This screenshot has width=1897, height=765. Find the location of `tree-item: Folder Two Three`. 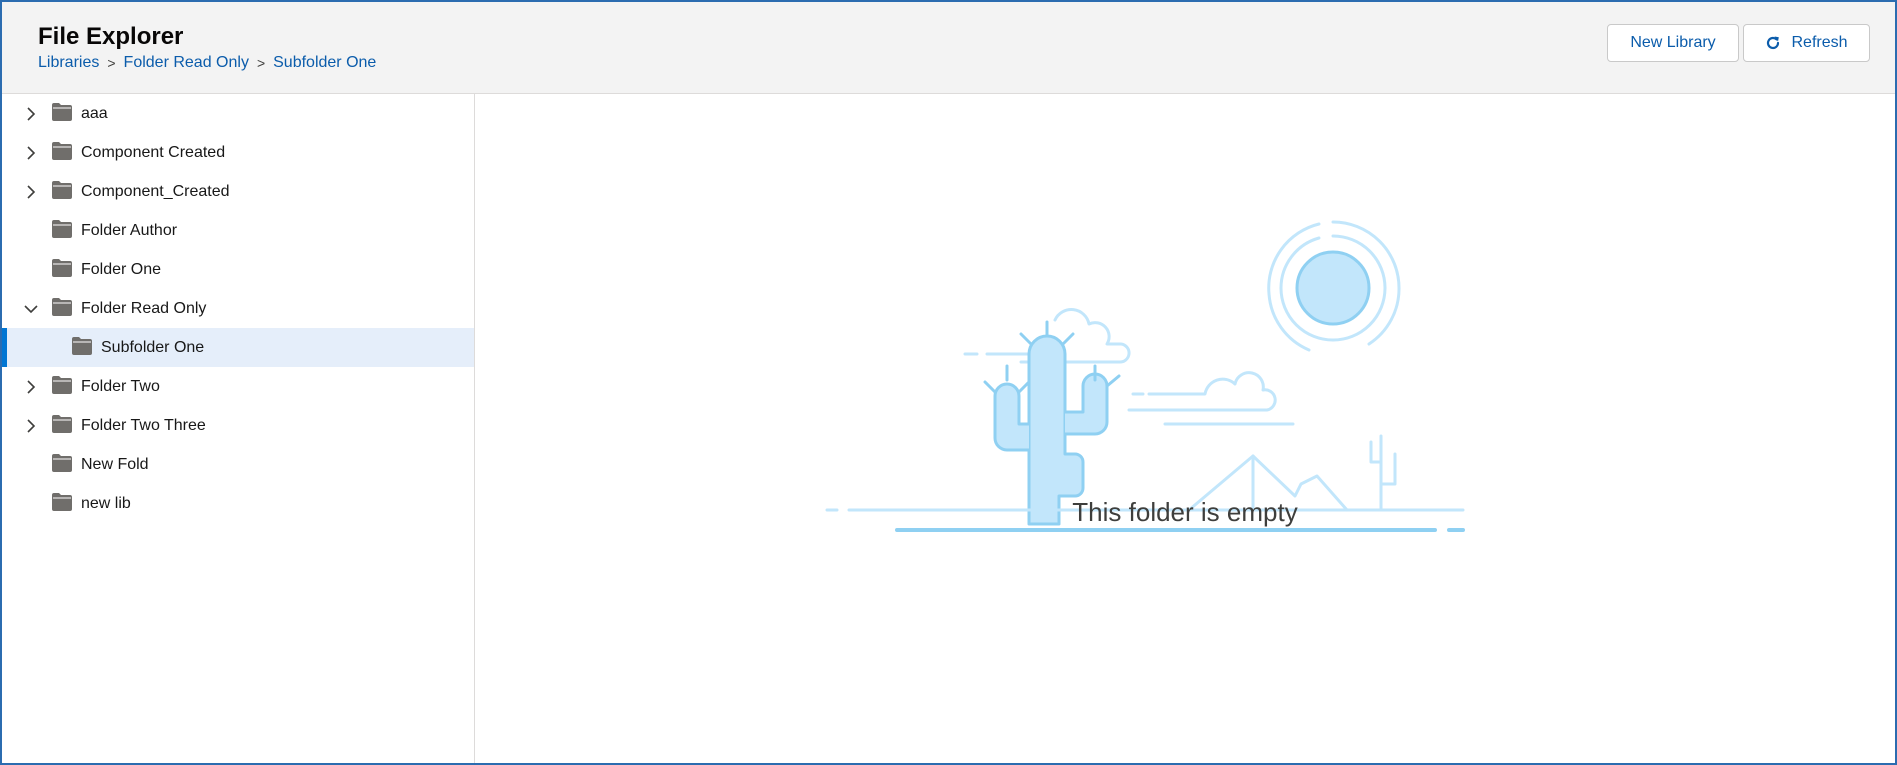

tree-item: Folder Two Three is located at coordinates (238, 425).